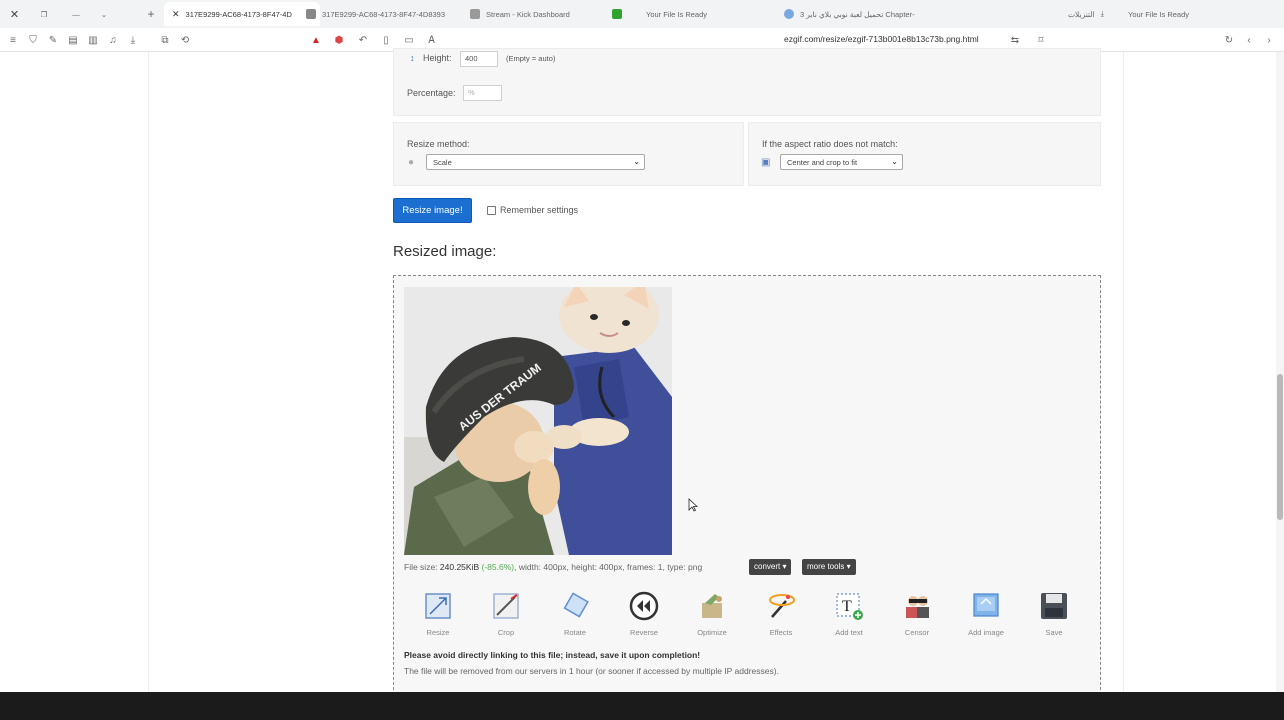 The width and height of the screenshot is (1284, 720). Describe the element at coordinates (104, 14) in the screenshot. I see `tab-list-chevron-icon: ⌄` at that location.